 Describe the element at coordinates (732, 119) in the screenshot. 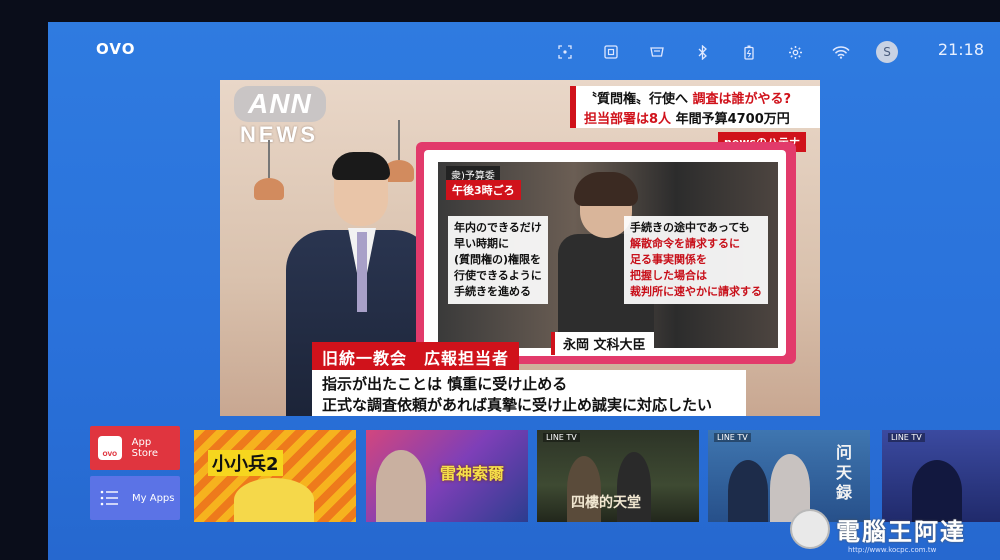

I see `headline-rest: 年間予算4700万円` at that location.